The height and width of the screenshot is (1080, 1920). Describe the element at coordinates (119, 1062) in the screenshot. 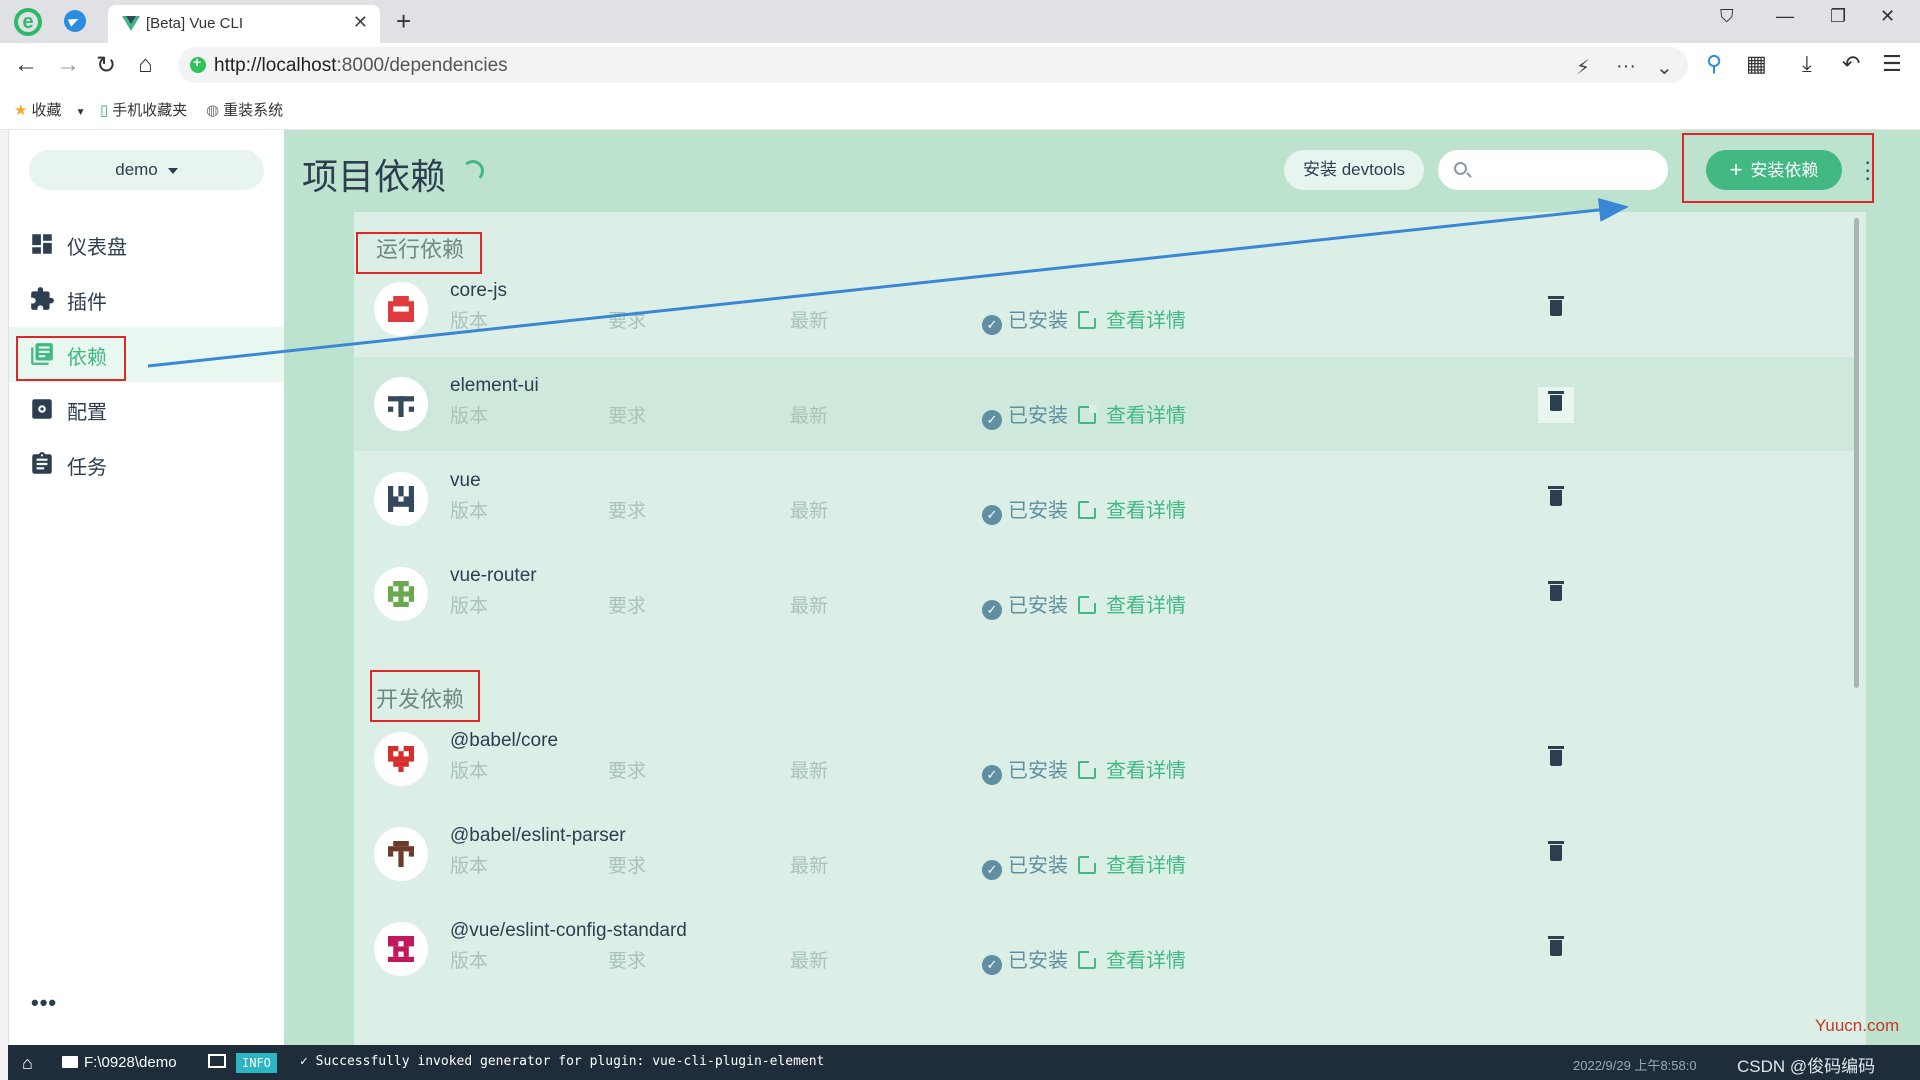

I see `project-folder: F:\0928\demo` at that location.